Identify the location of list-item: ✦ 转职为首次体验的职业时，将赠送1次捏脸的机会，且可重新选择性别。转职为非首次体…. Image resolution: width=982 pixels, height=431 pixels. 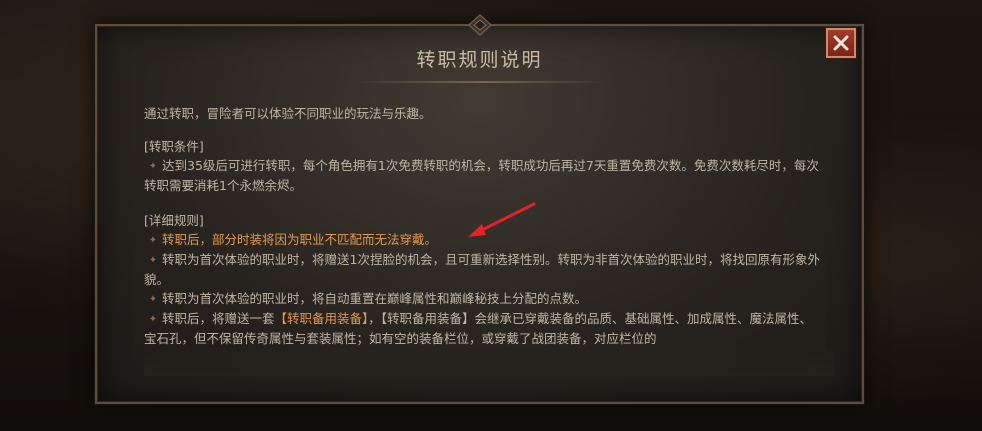
(484, 269).